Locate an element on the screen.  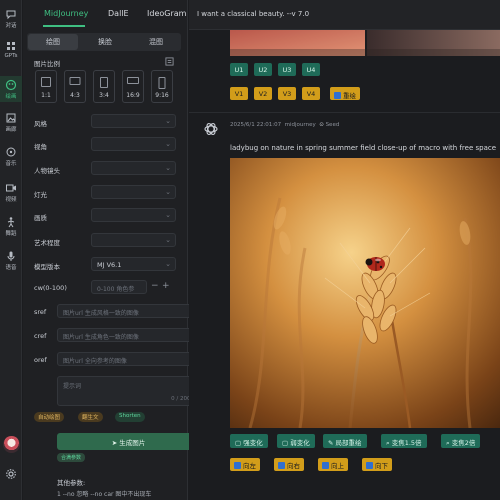
ratio-option-4-3: 4:3 is located at coordinates (75, 86).